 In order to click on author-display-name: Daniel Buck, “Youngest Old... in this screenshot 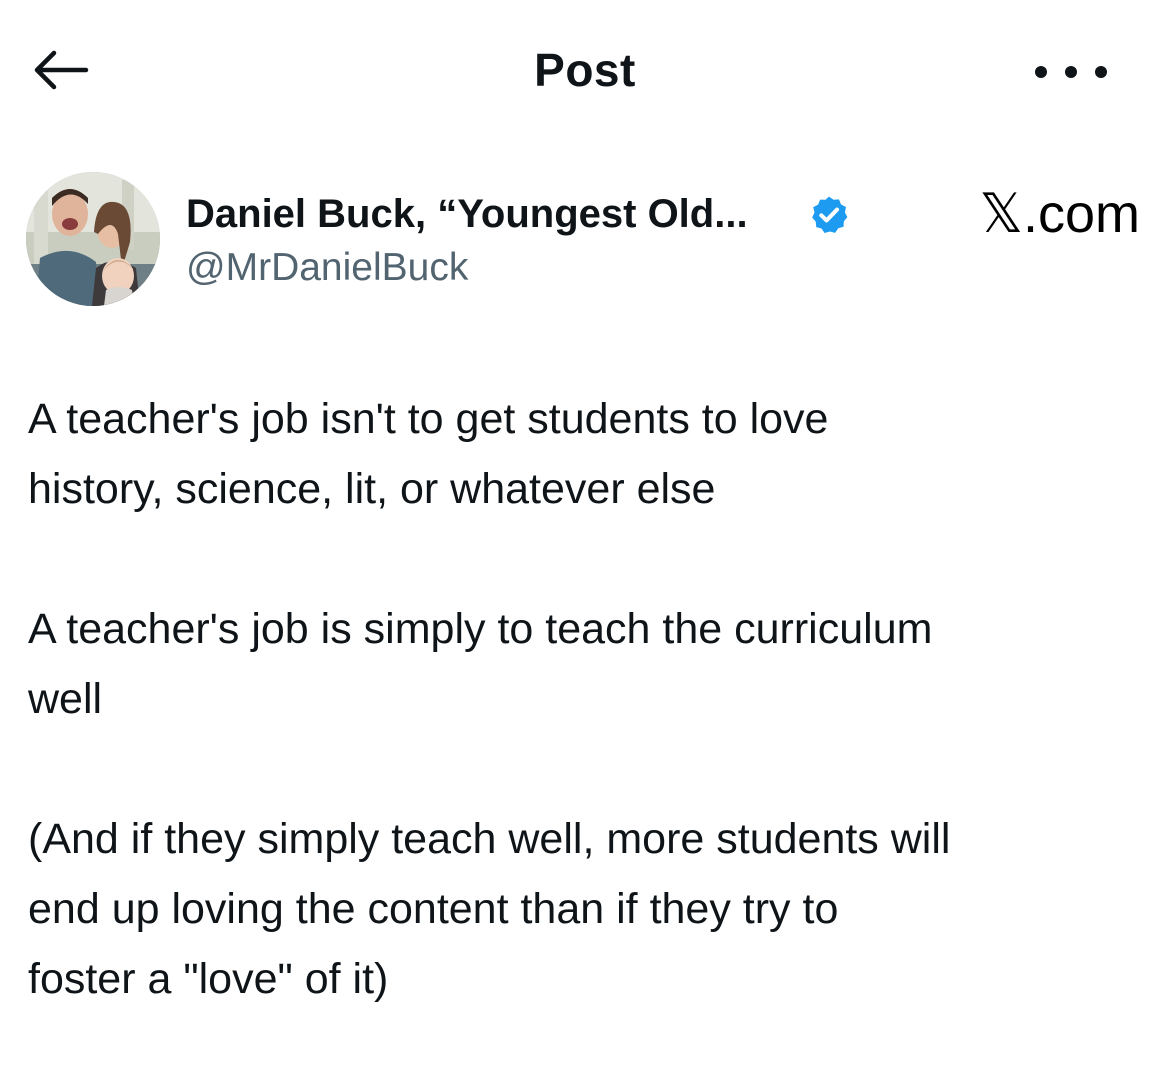, I will do `click(467, 214)`.